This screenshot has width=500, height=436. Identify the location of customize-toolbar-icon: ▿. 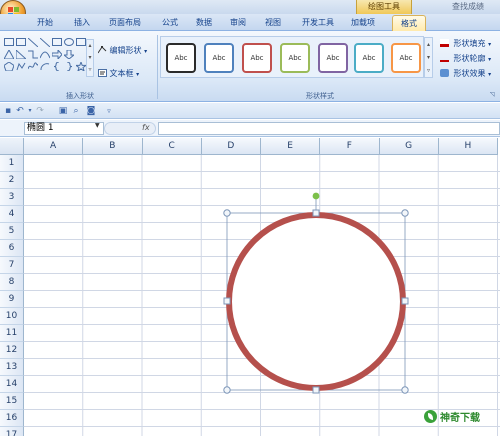
(109, 111).